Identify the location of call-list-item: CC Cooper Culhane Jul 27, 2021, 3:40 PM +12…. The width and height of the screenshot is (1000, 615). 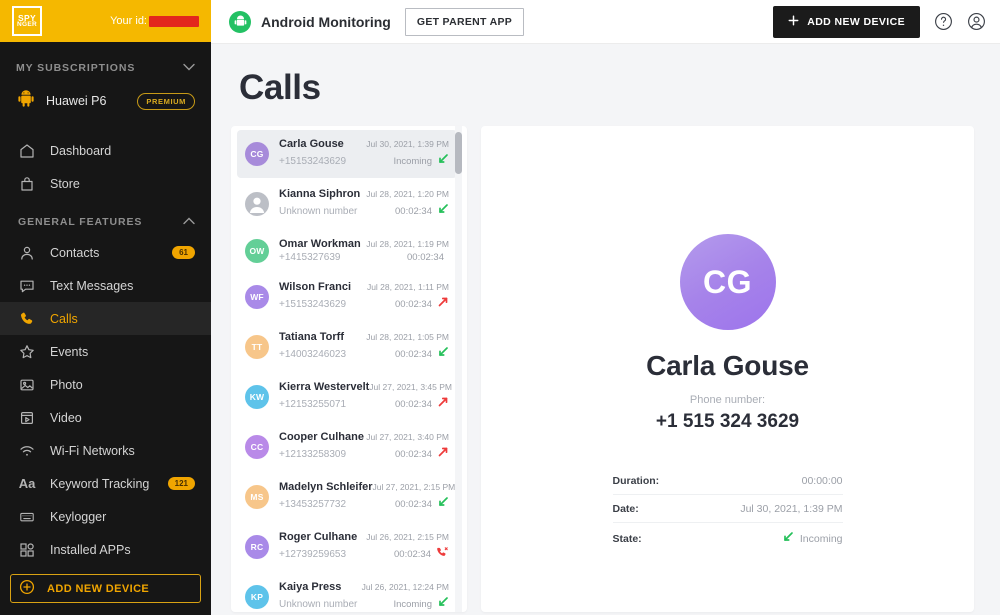
(347, 447).